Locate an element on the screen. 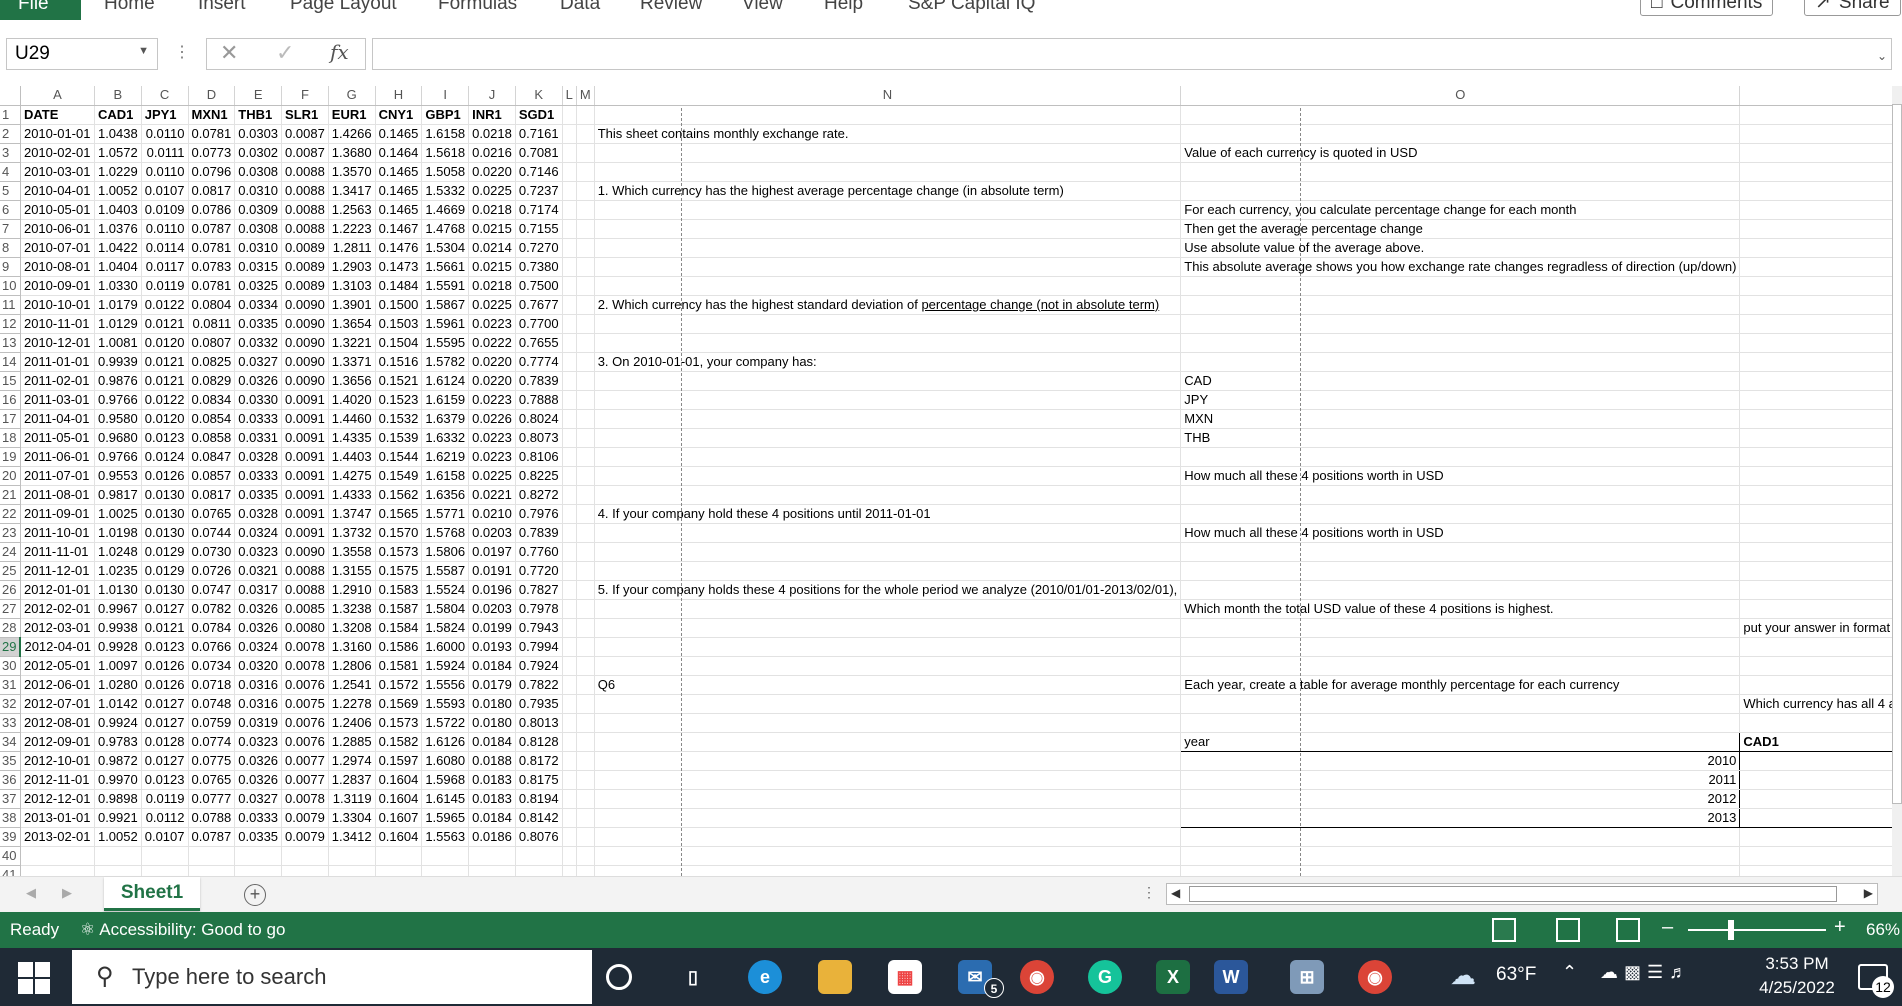 The width and height of the screenshot is (1902, 1006). cell: 2013-02-01 is located at coordinates (57, 837).